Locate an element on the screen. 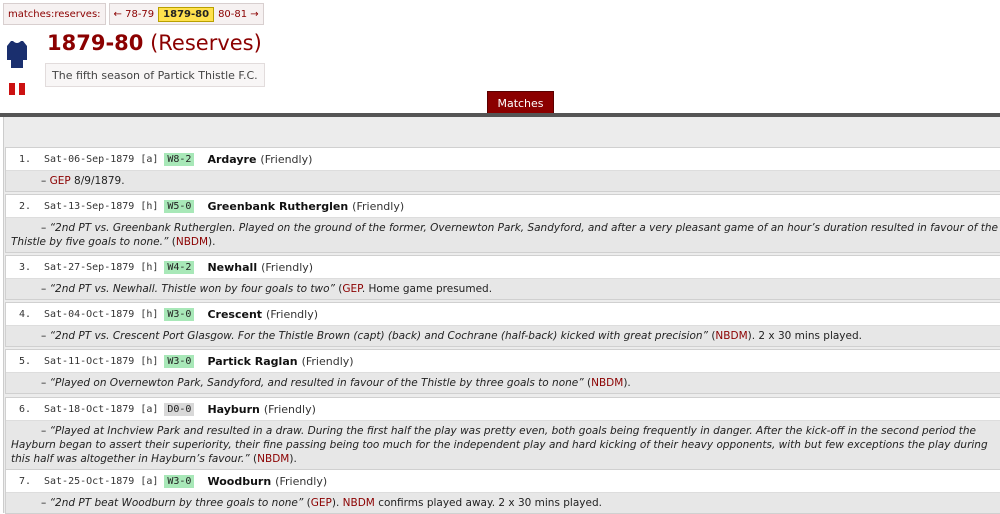 The width and height of the screenshot is (1000, 514). match-opponent: Crescent is located at coordinates (234, 314).